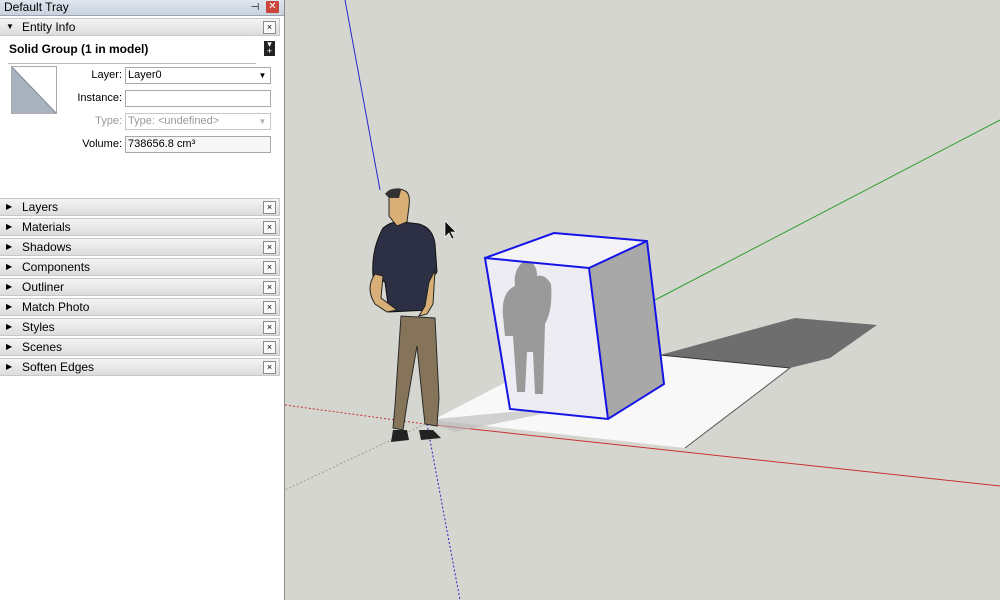 The width and height of the screenshot is (1000, 600). I want to click on panel-header-entity-info: ▼ Entity Info ×, so click(140, 27).